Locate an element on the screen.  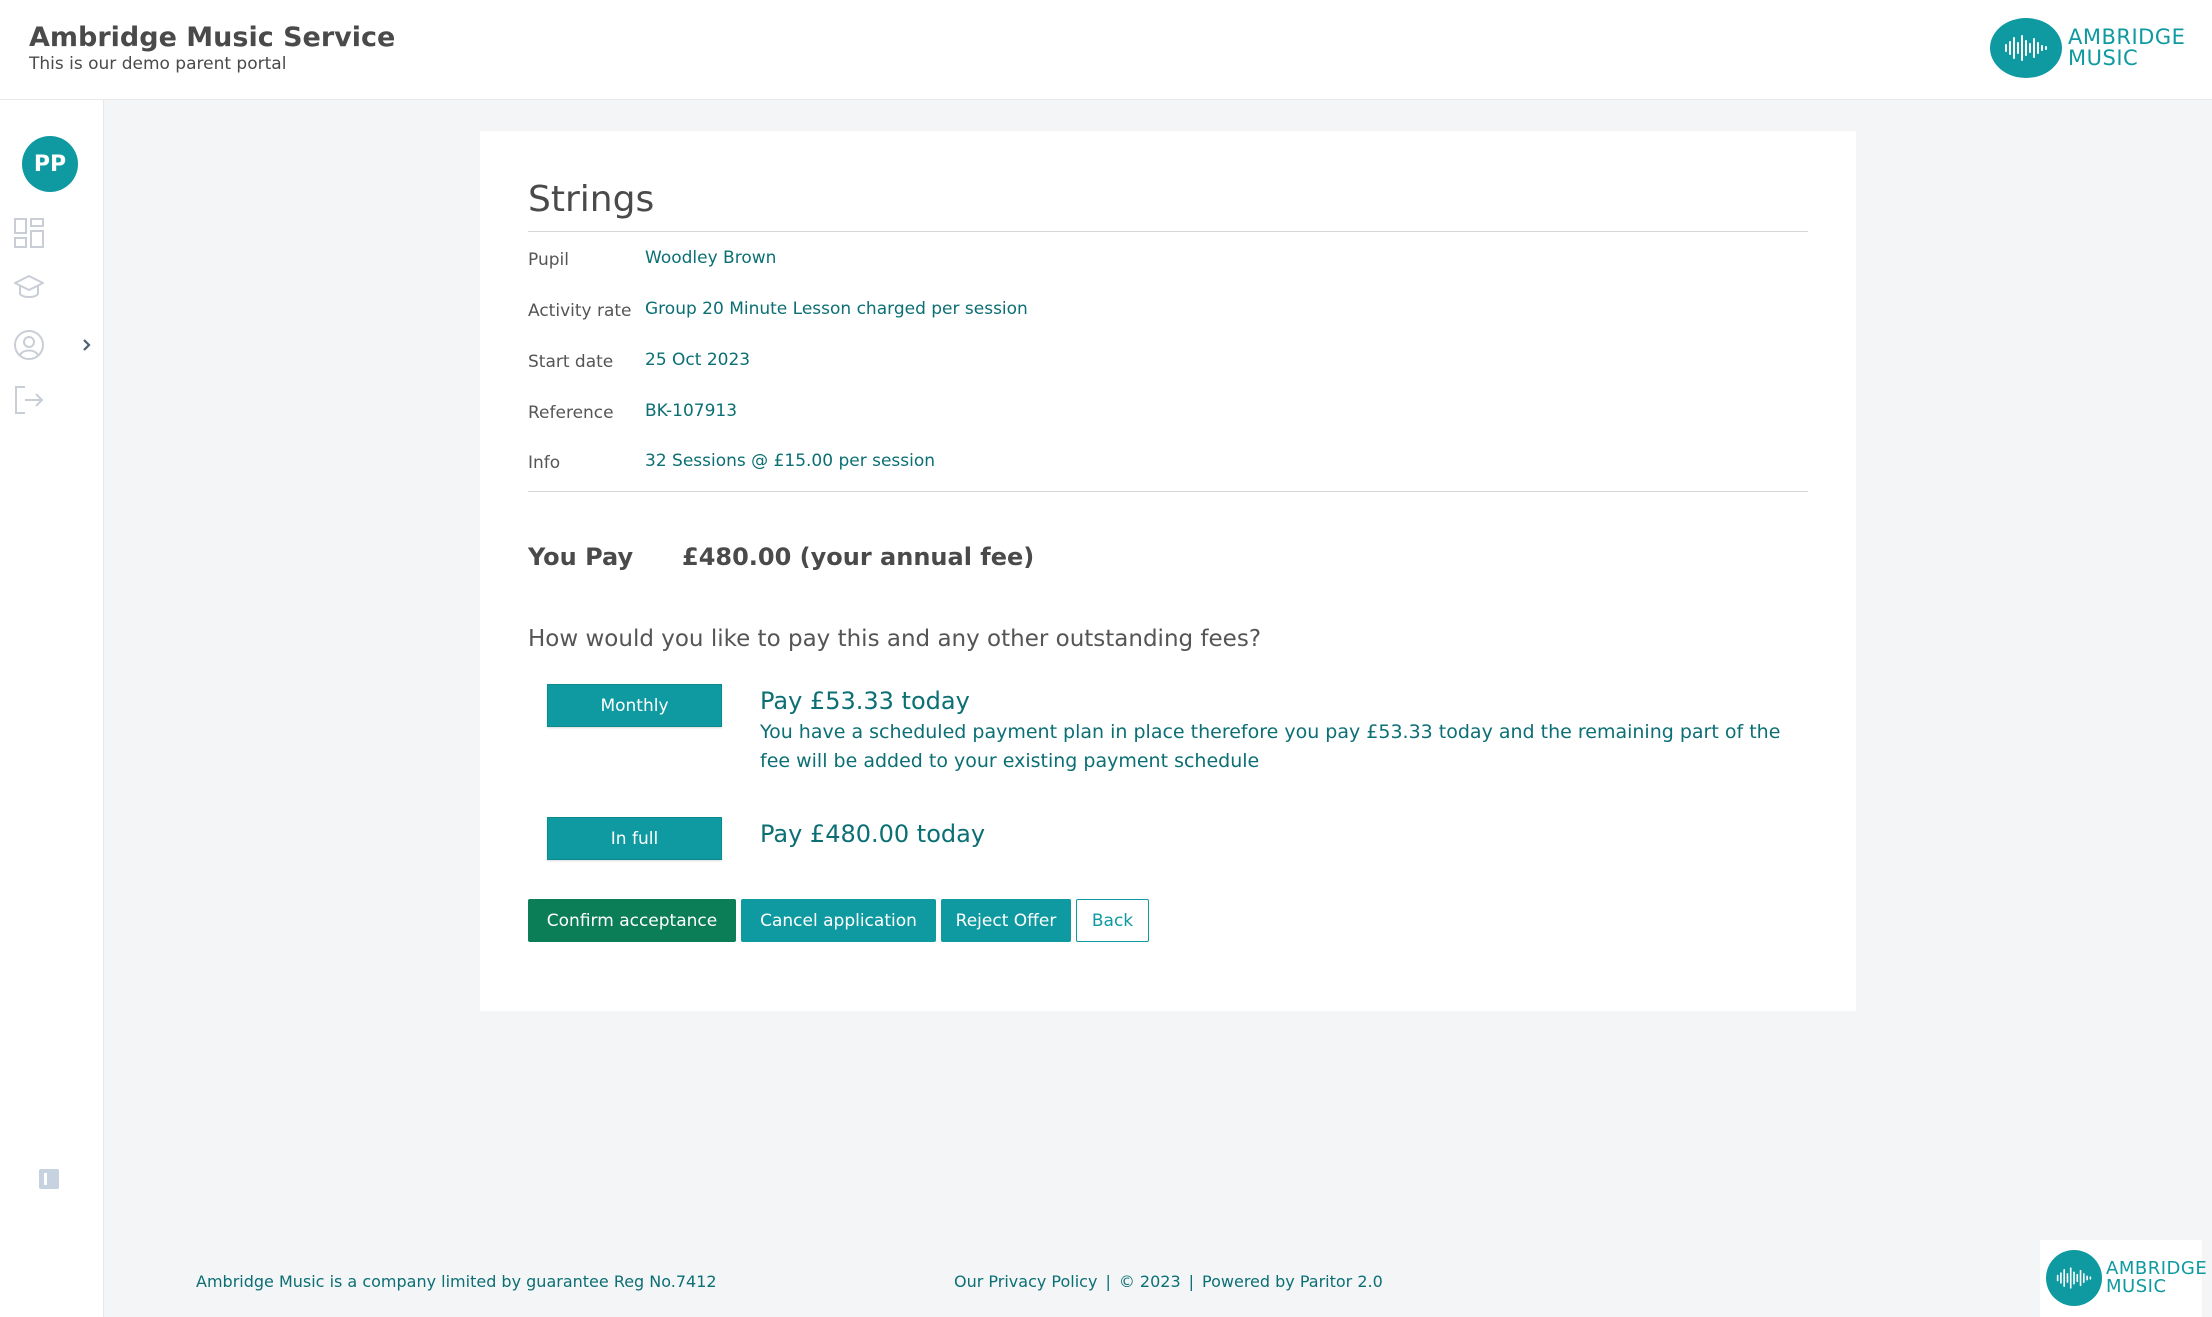
detail-value-reference: BK-107913 is located at coordinates (691, 411).